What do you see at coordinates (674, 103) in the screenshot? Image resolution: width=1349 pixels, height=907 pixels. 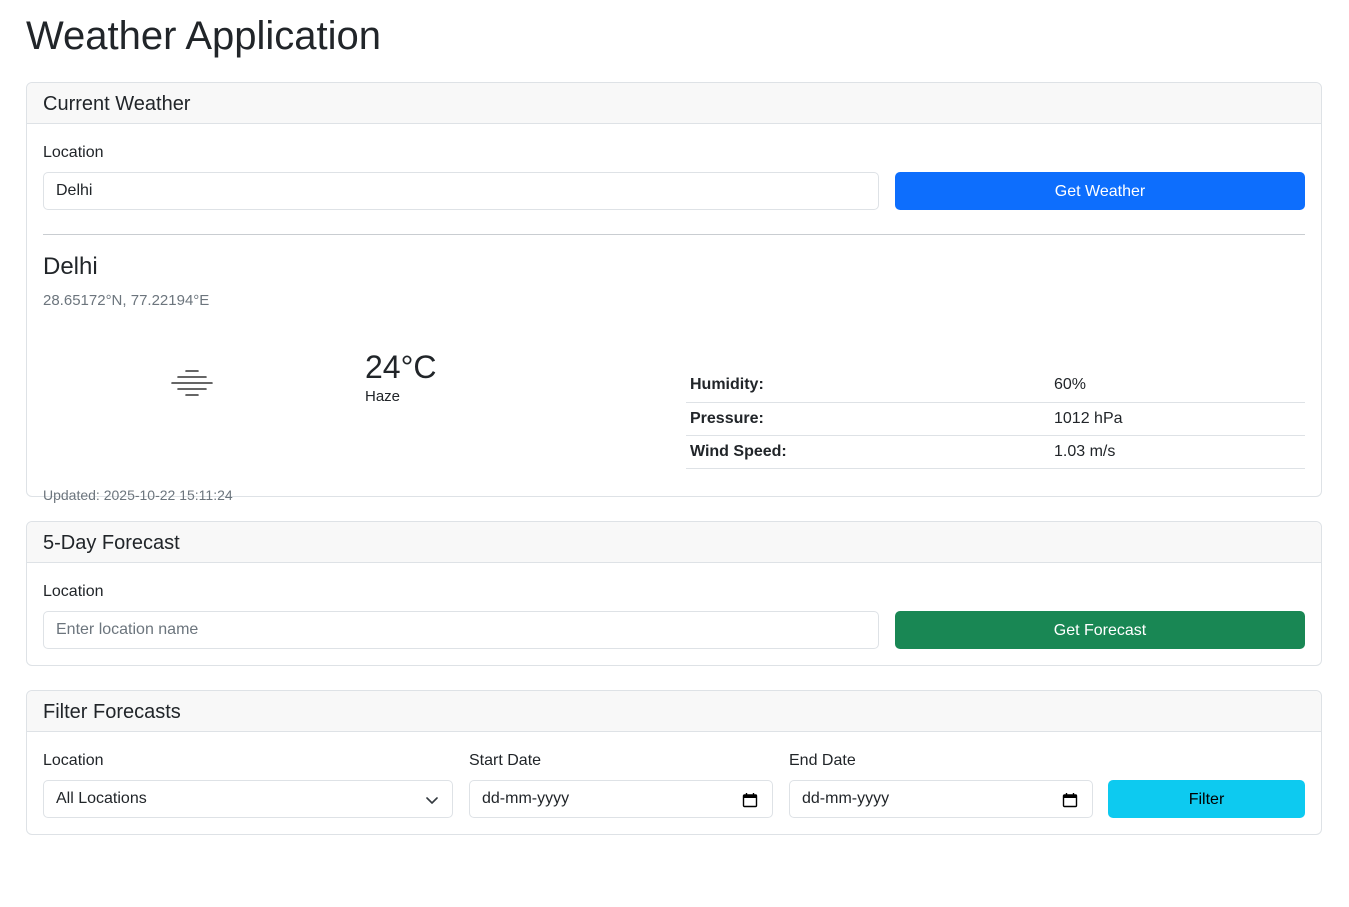 I see `current-weather-header: Current Weather` at bounding box center [674, 103].